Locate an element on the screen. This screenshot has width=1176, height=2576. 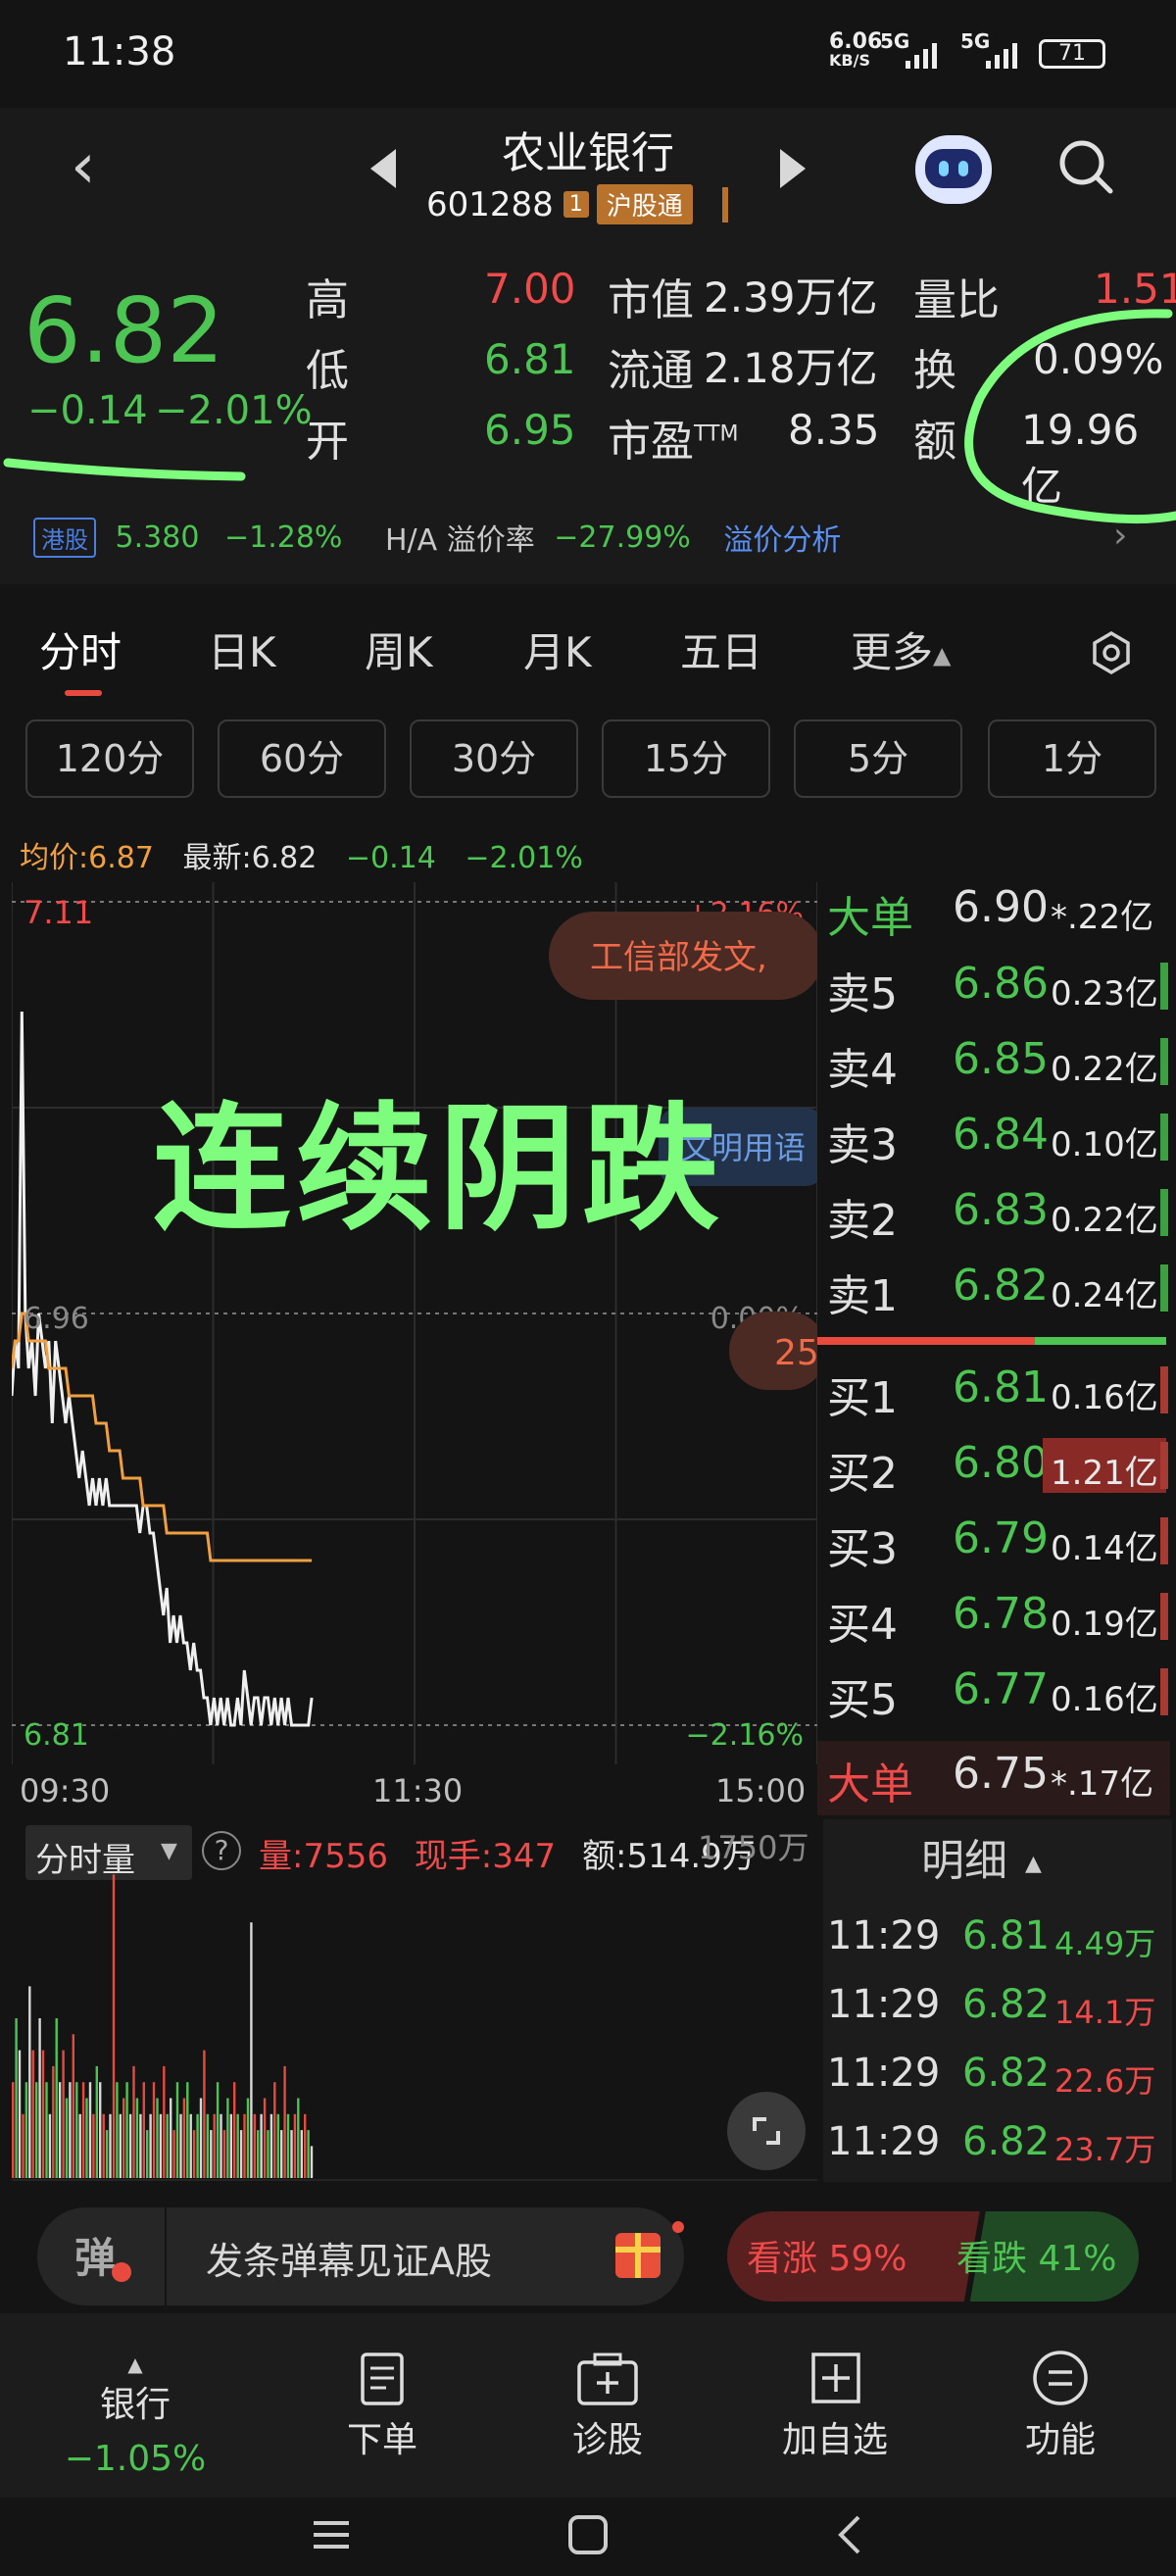
avg-label: 均价: is located at coordinates (54, 858).